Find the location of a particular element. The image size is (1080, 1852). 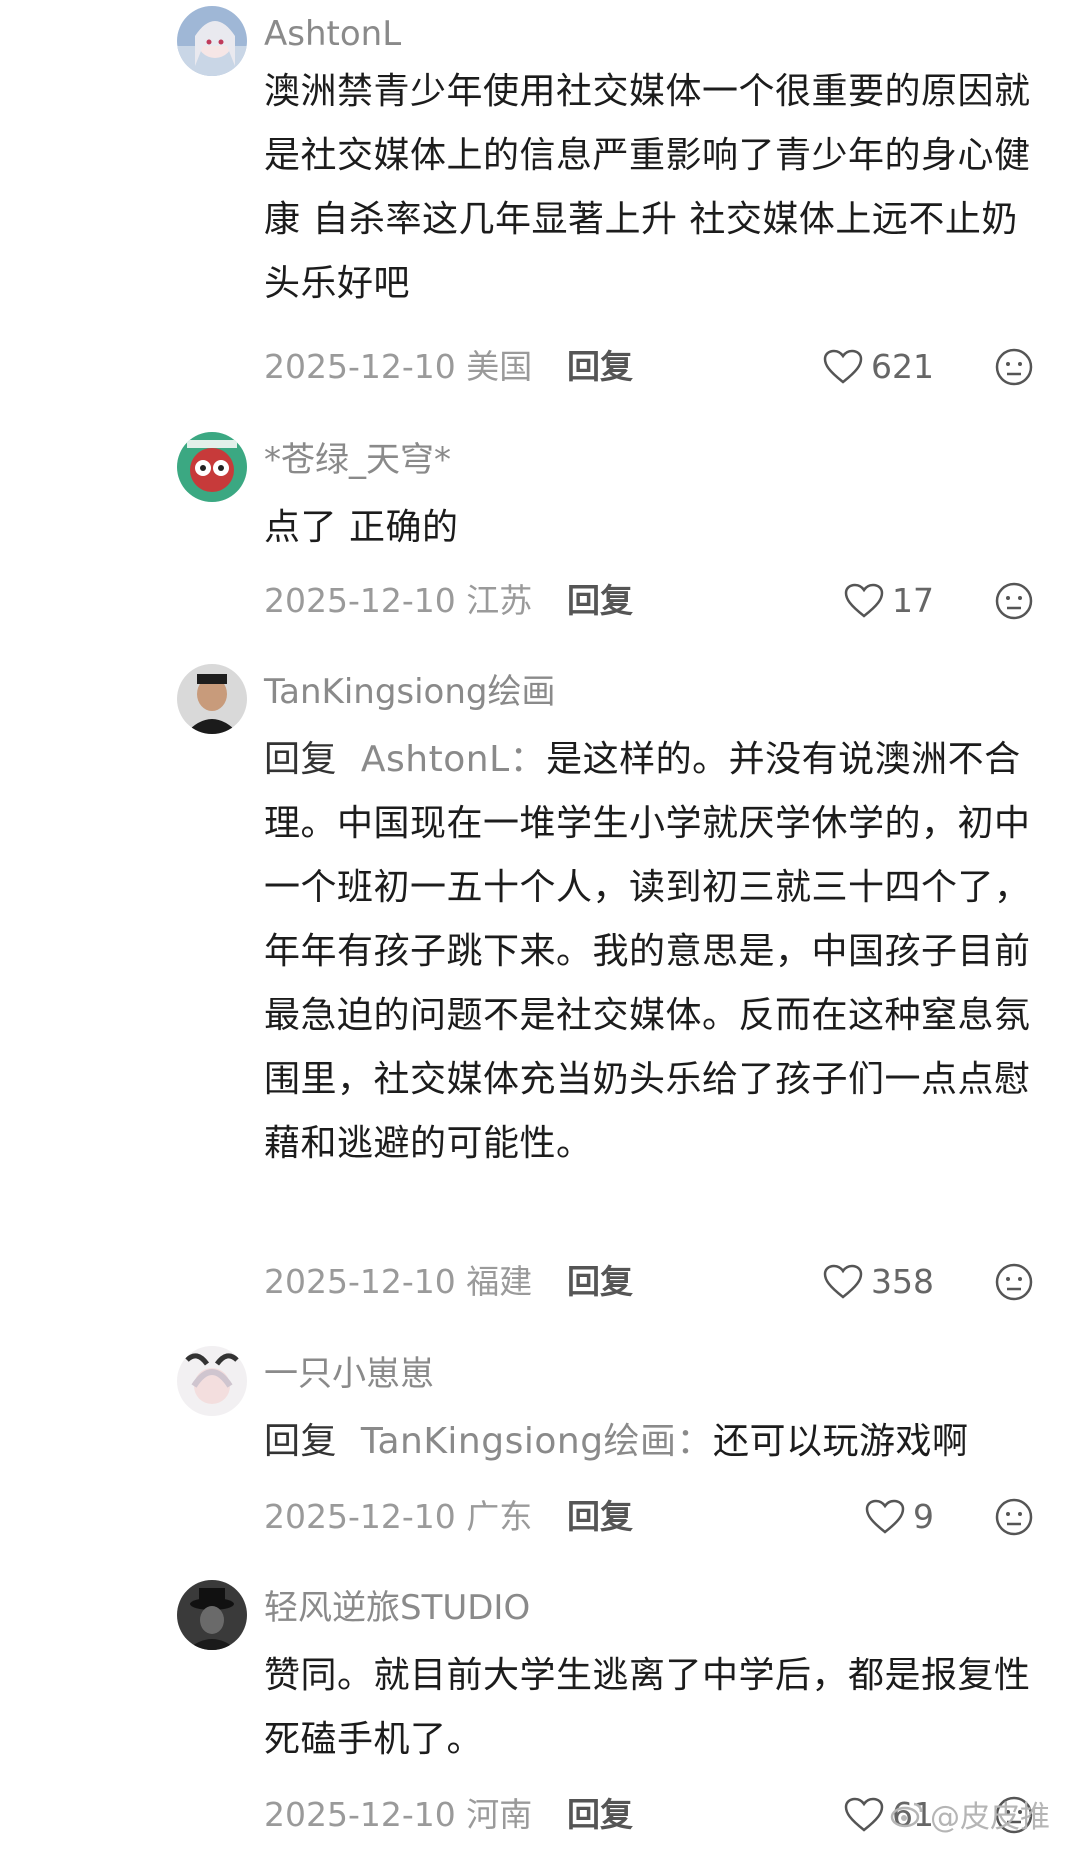

username: *苍绿_天穹* is located at coordinates (357, 460).